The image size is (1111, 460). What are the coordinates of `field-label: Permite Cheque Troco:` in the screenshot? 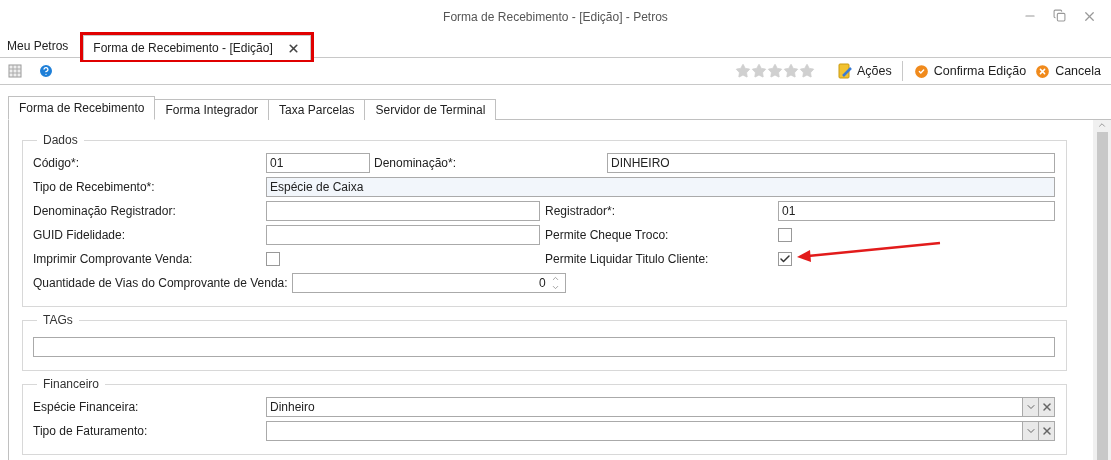 It's located at (607, 235).